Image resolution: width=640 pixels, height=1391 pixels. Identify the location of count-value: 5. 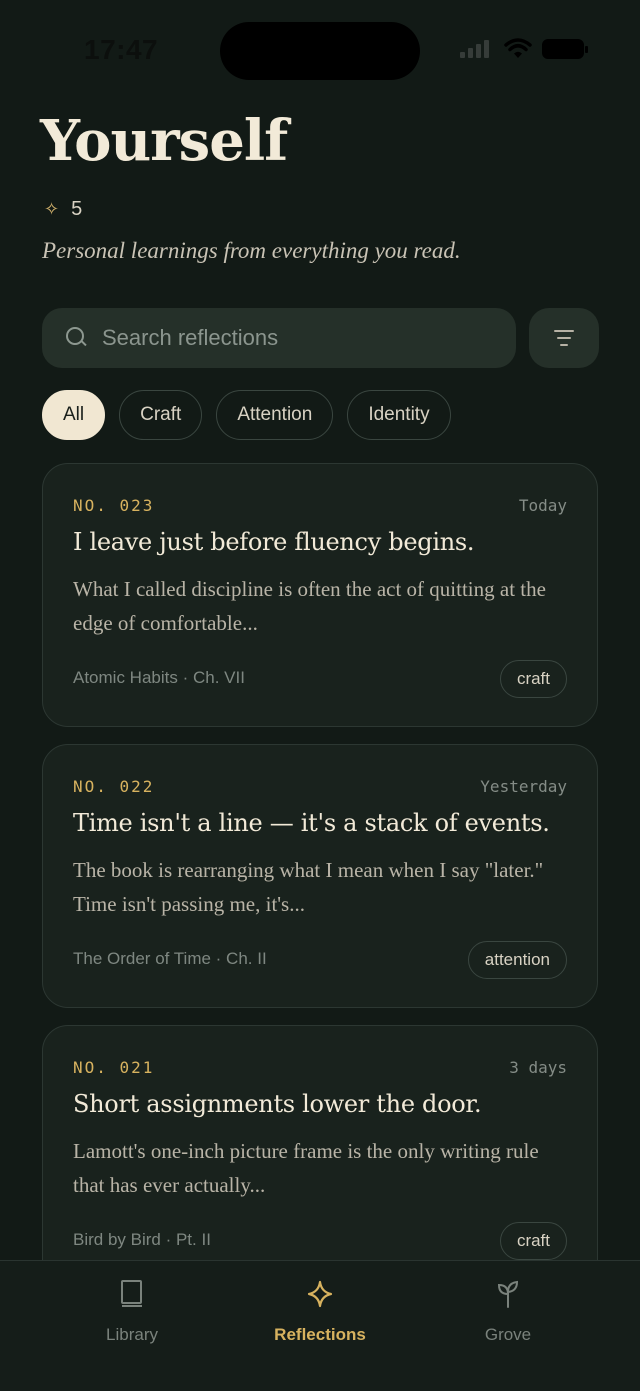
(77, 209).